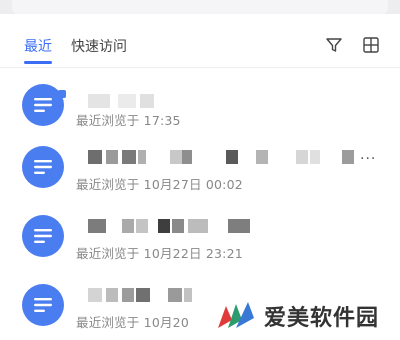 This screenshot has height=340, width=400. I want to click on active-tab-indicator, so click(38, 62).